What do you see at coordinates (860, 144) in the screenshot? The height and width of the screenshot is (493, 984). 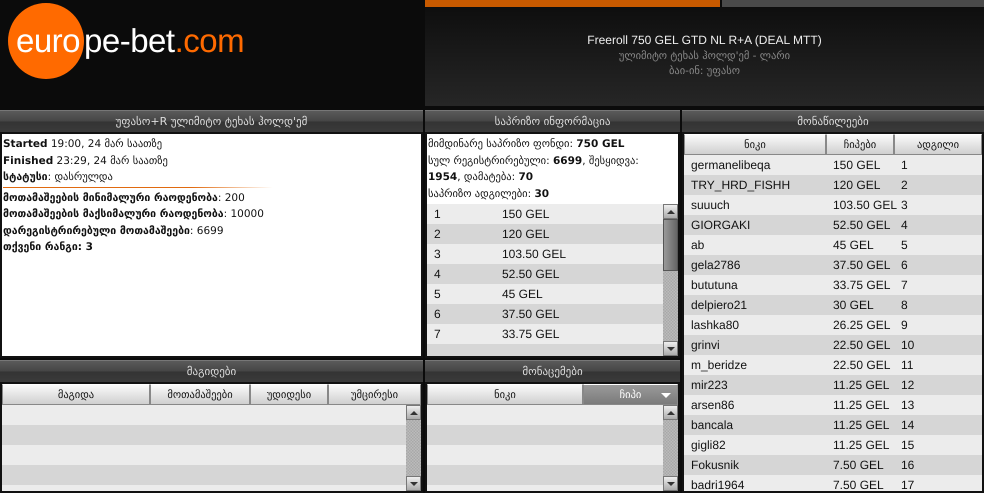 I see `column-header: ჩიპები` at bounding box center [860, 144].